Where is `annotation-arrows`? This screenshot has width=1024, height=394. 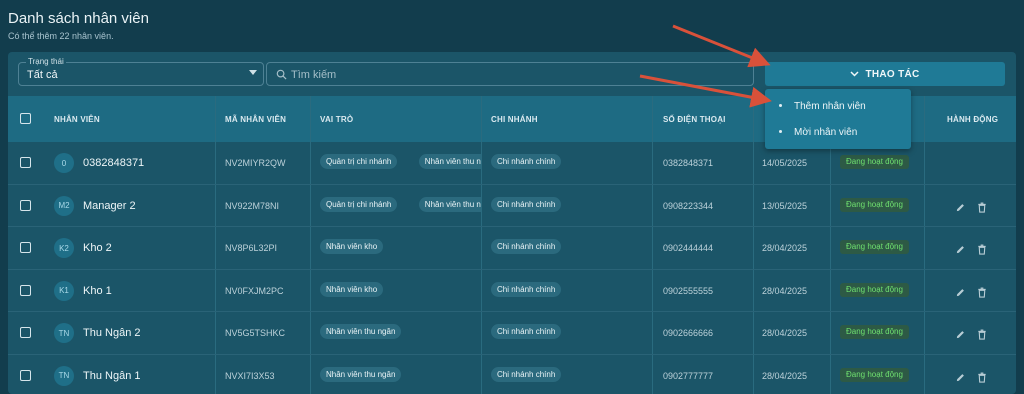 annotation-arrows is located at coordinates (705, 66).